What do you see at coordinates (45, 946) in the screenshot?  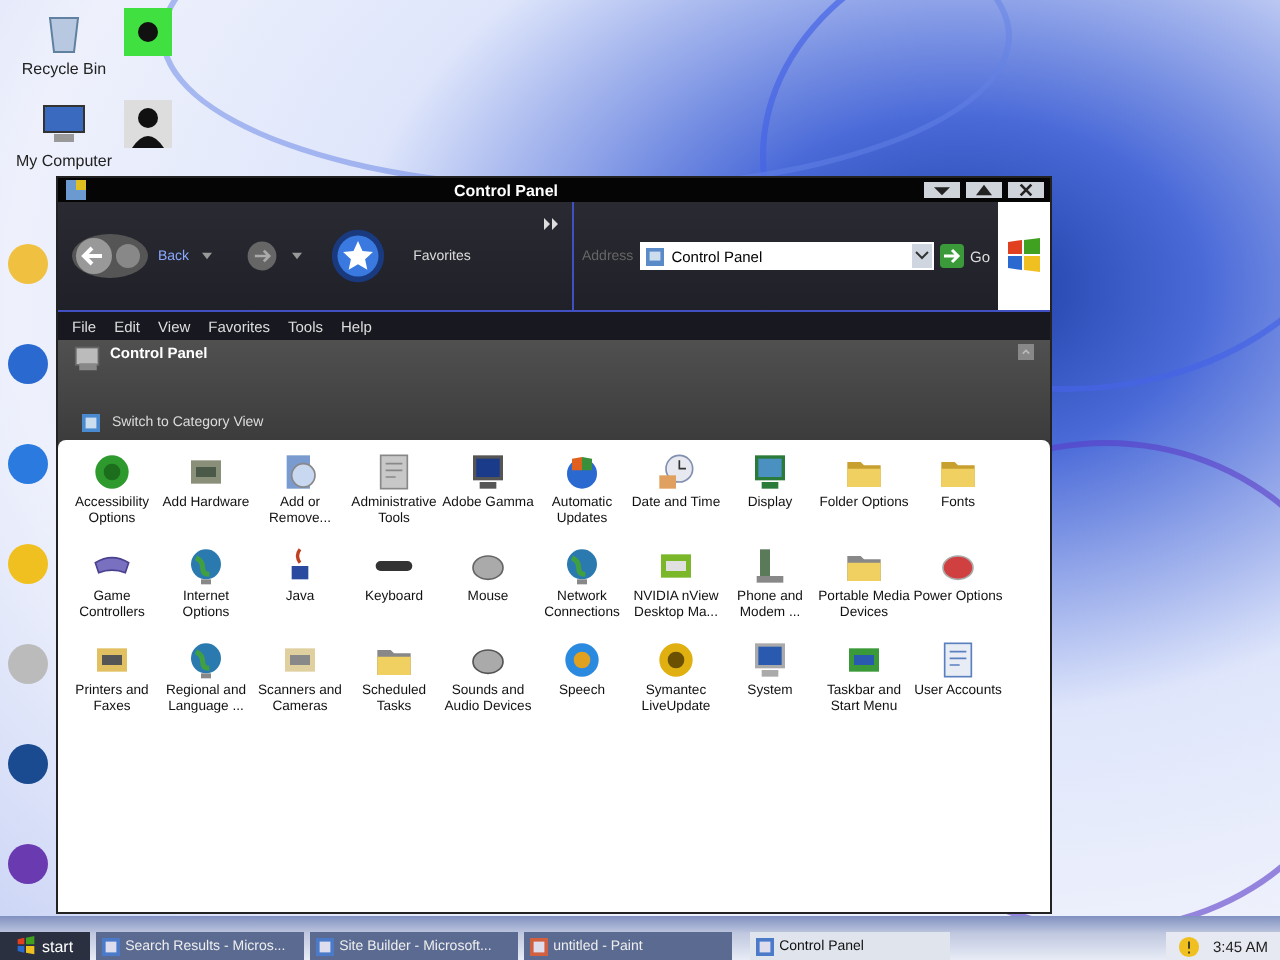 I see `start-button: start` at bounding box center [45, 946].